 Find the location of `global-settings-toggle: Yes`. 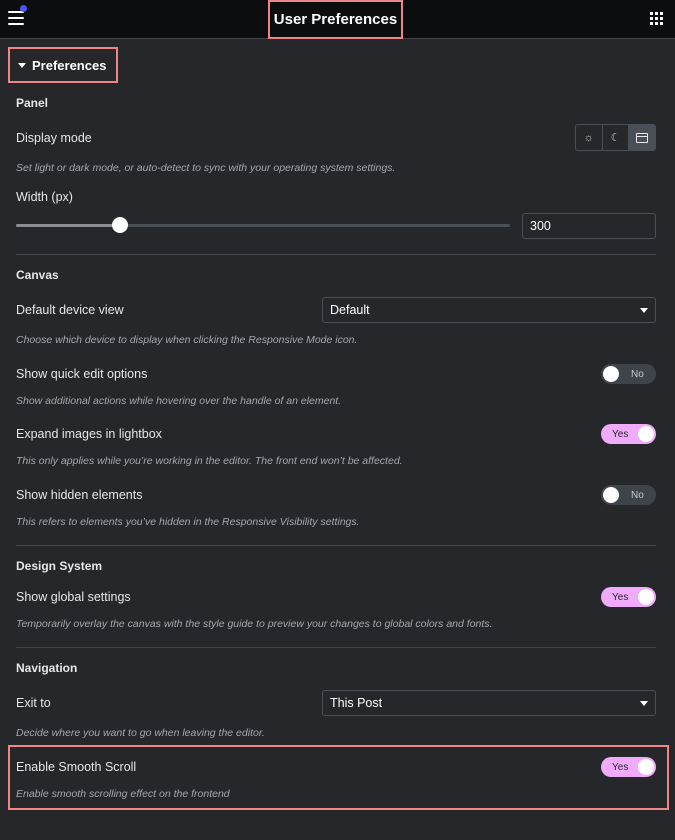

global-settings-toggle: Yes is located at coordinates (628, 597).